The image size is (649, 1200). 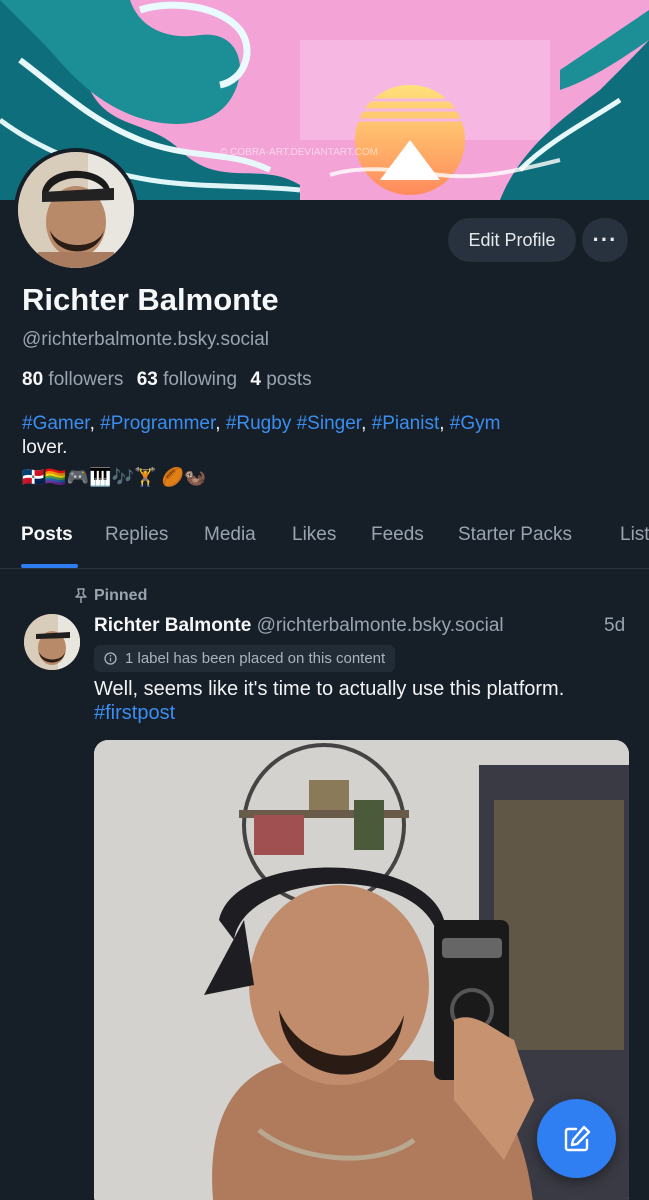 I want to click on active-tab-indicator, so click(x=49, y=566).